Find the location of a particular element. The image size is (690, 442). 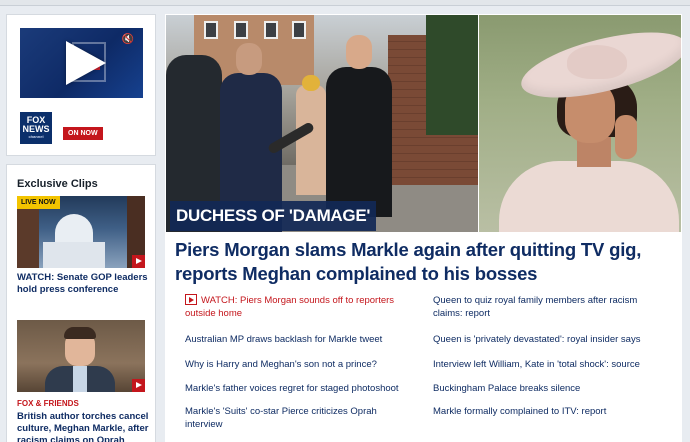

live-now-badge: LIVE NOW is located at coordinates (38, 202).